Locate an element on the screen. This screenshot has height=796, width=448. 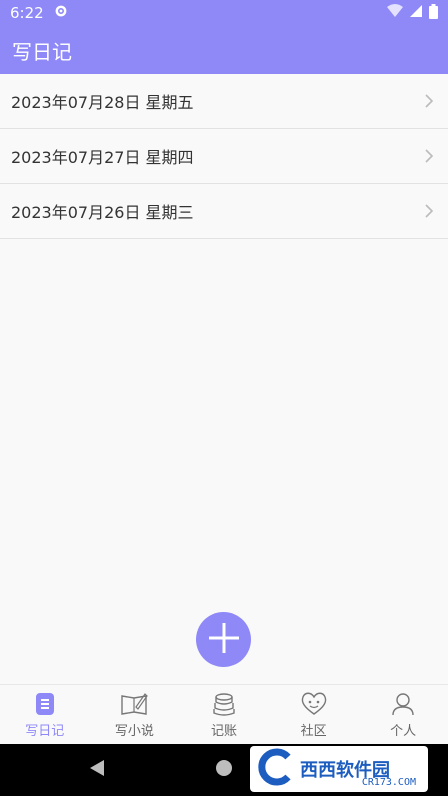
diary-icon is located at coordinates (45, 704).